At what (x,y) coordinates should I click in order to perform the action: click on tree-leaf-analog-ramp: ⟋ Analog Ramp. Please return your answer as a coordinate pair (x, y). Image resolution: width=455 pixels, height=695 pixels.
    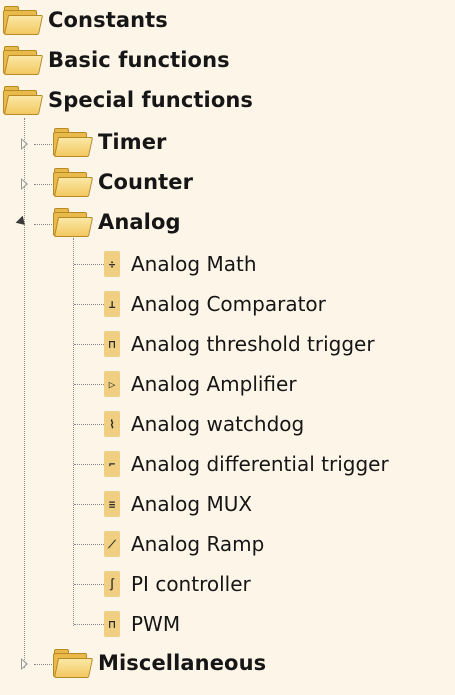
    Looking at the image, I should click on (184, 544).